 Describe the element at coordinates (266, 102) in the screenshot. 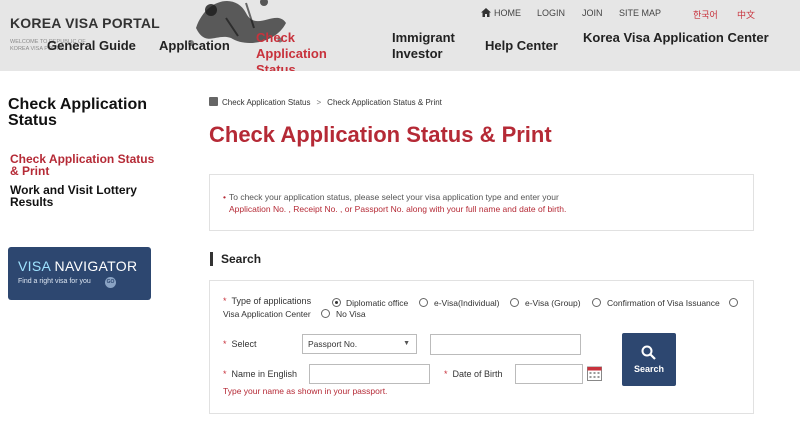

I see `breadcrumb-item: Check Application Status` at that location.